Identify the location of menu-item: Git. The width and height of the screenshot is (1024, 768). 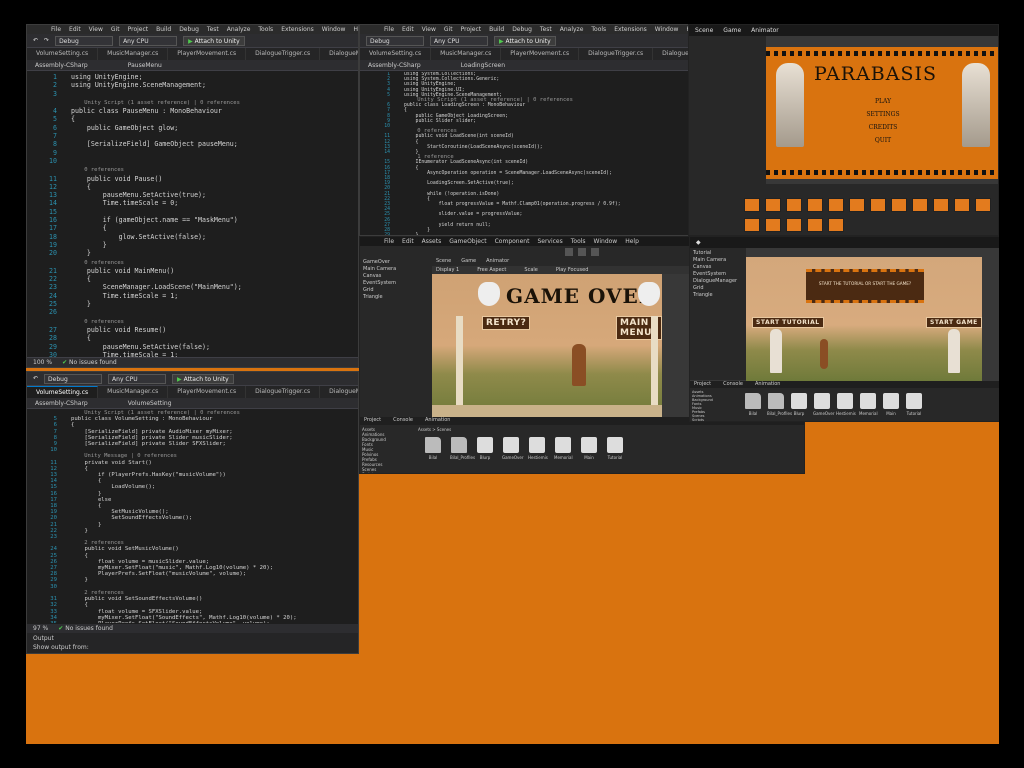
(448, 29).